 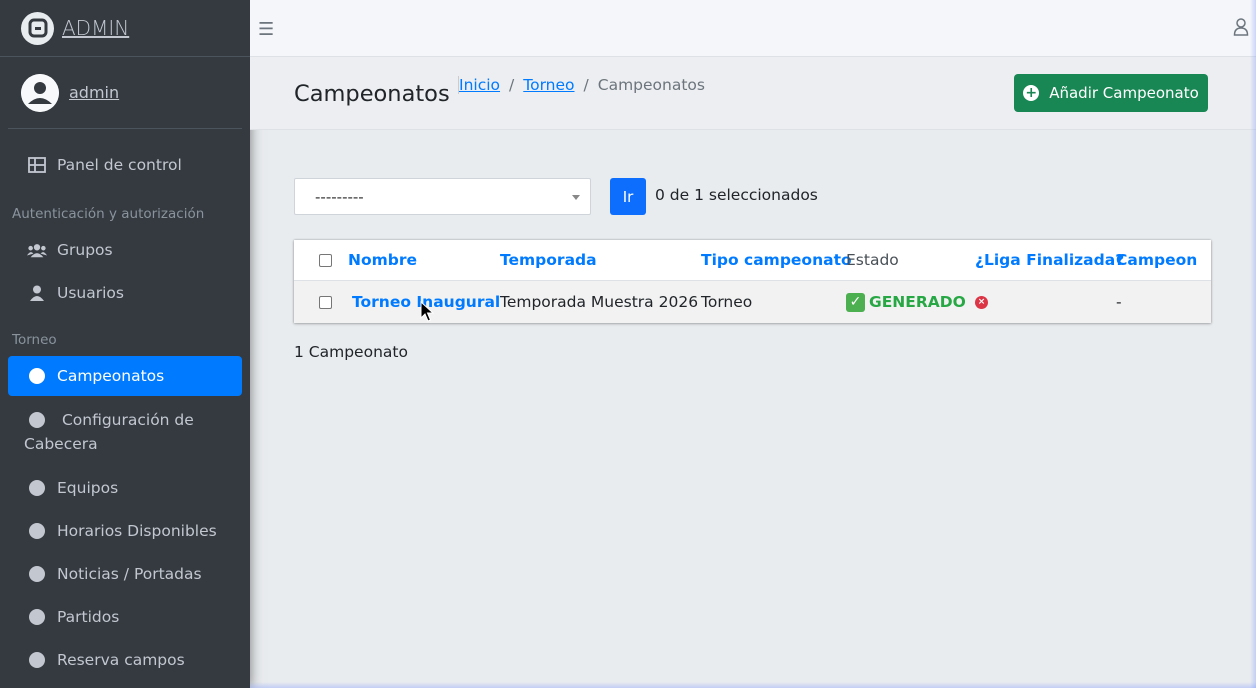 I want to click on add-campeonato-button: + Añadir Campeonato, so click(x=1111, y=93).